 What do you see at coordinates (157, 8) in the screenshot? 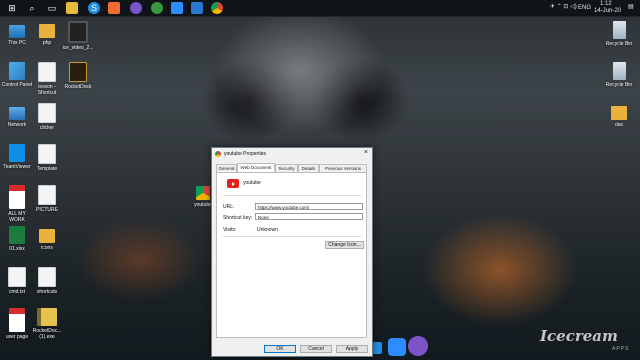
I see `photos-icon` at bounding box center [157, 8].